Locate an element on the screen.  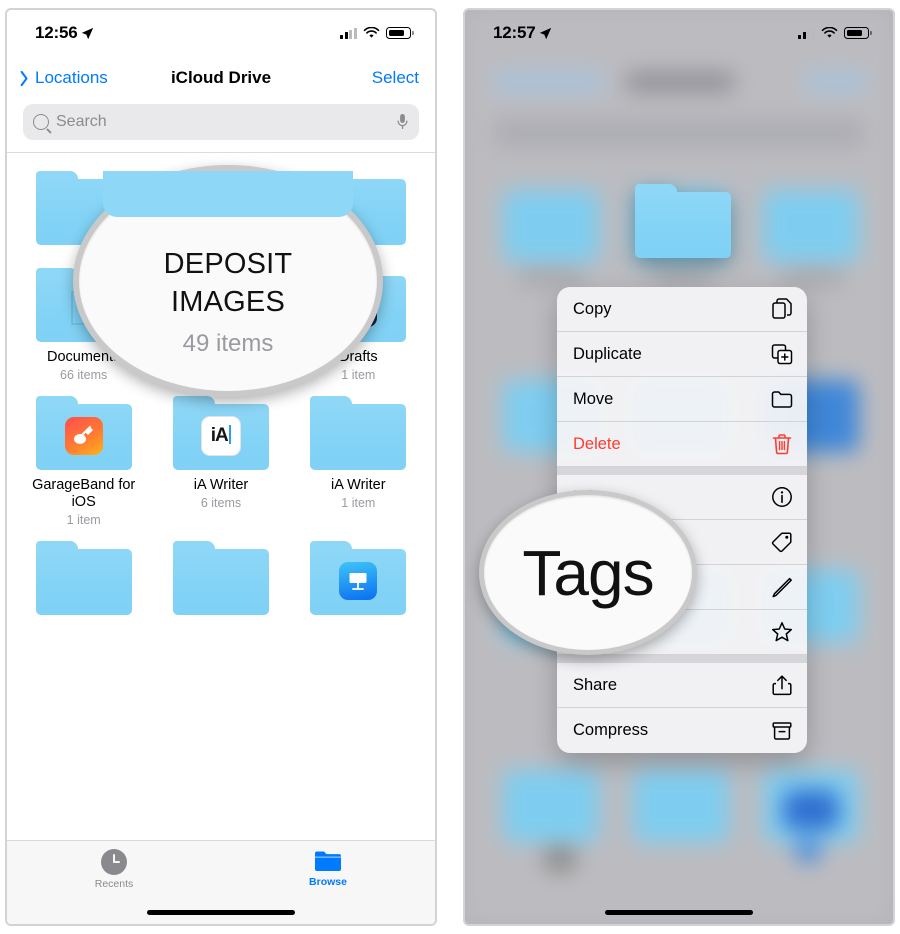
folder-item-ia-writer-2: iA Writer 1 item is located at coordinates (358, 461).